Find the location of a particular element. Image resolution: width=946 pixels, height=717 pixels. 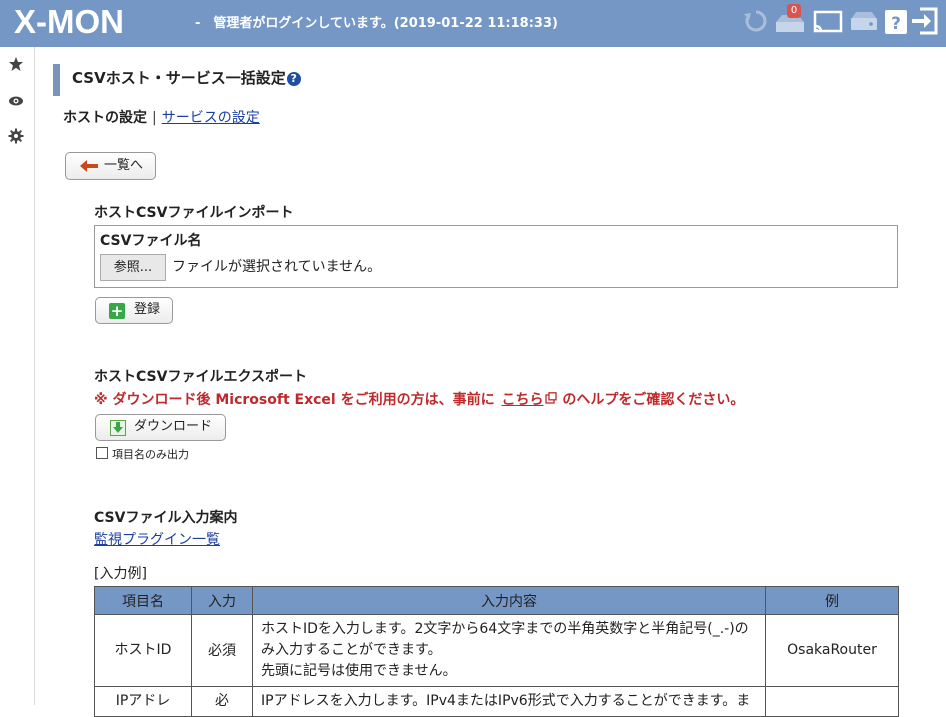

row-content-line: IPアドレスを入力します。IPv4またはIPv6形式で入力することができます。ま is located at coordinates (506, 701).